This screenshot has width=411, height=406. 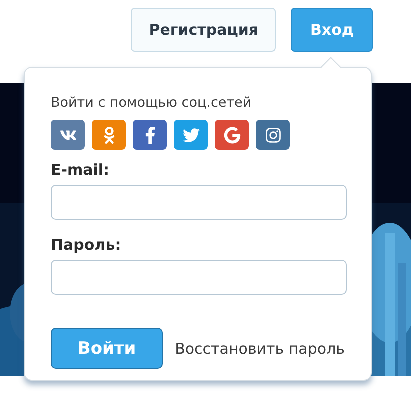 I want to click on field-label: Пароль:, so click(x=86, y=245).